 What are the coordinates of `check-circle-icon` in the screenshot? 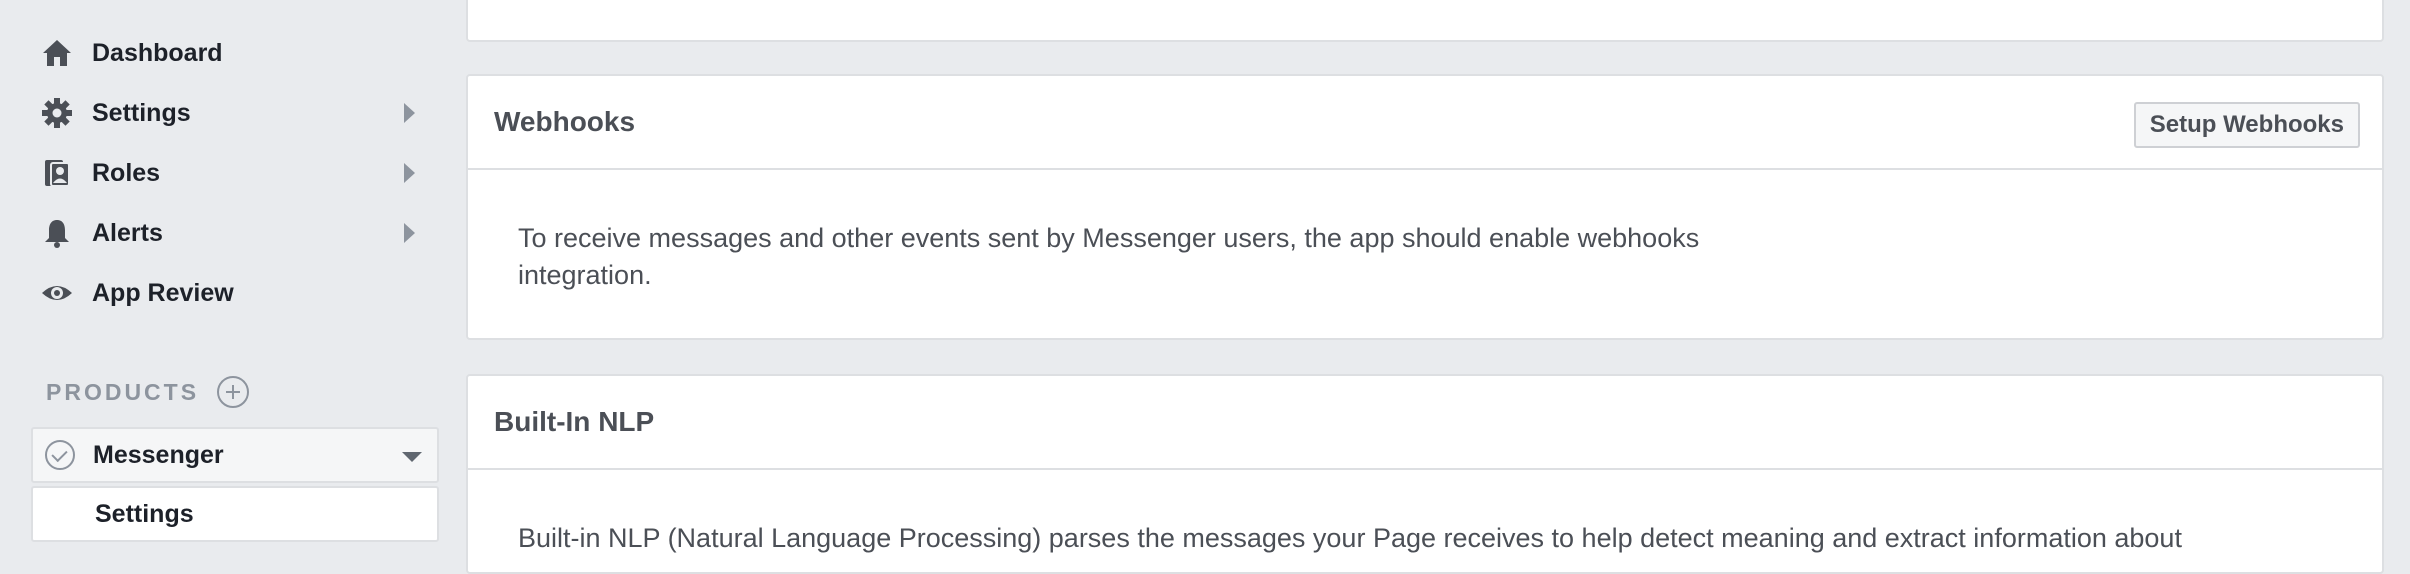 It's located at (60, 455).